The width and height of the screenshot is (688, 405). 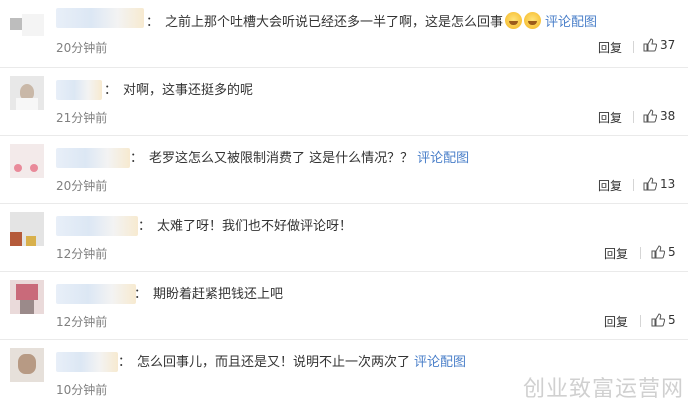 I want to click on comment-text: 老罗这怎么又被限制消费了 这是什么情况？？, so click(x=281, y=158).